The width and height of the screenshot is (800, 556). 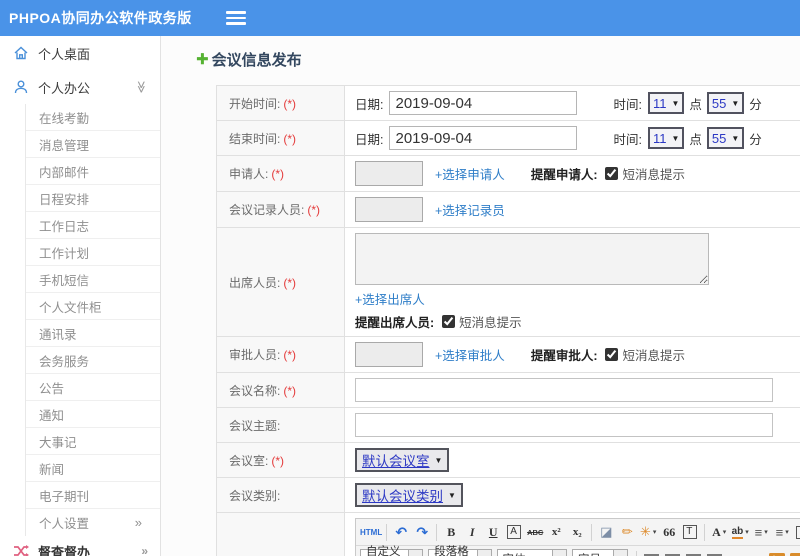 I want to click on align-justify-button, so click(x=714, y=553).